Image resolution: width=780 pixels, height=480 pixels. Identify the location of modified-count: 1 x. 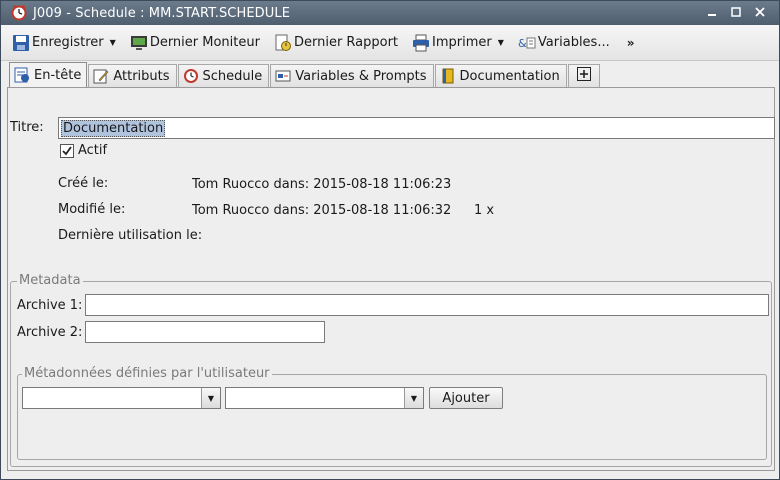
(484, 210).